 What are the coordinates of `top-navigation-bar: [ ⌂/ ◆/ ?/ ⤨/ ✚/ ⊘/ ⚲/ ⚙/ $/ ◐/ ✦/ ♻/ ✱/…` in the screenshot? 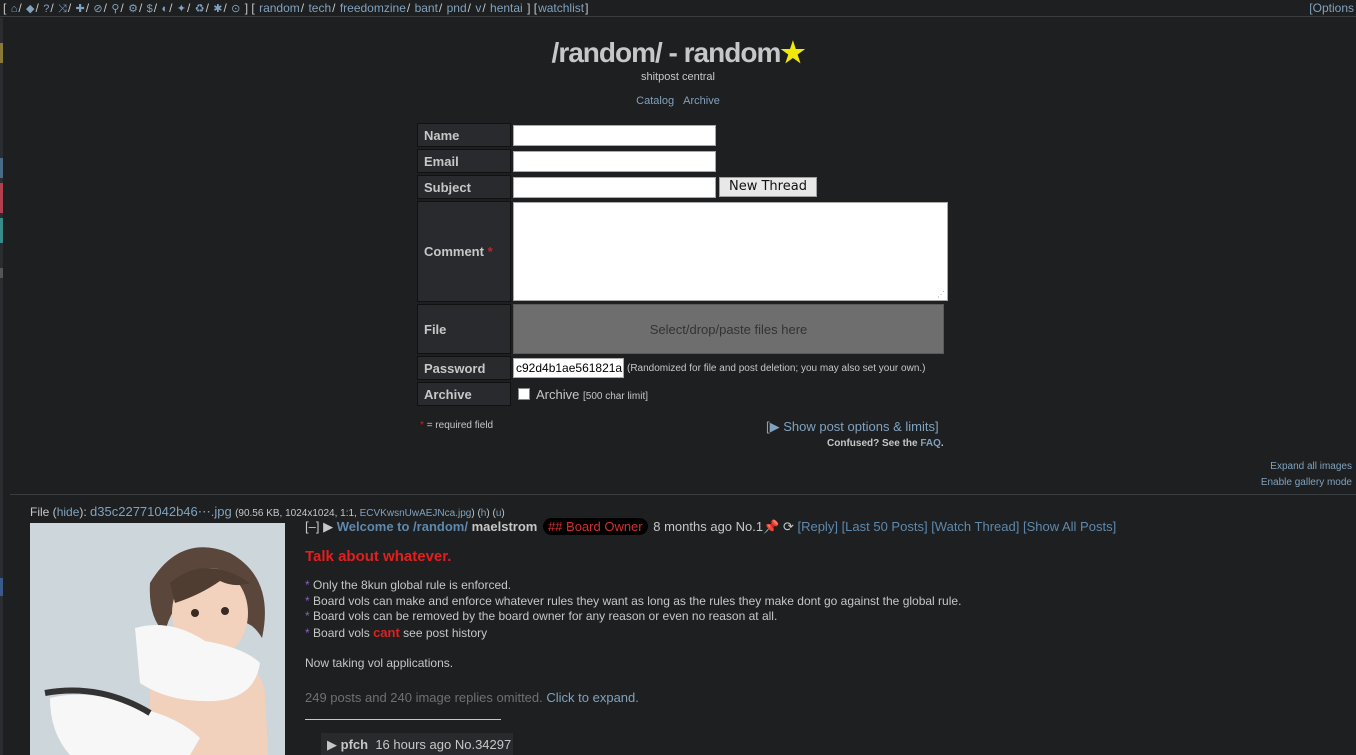 It's located at (678, 8).